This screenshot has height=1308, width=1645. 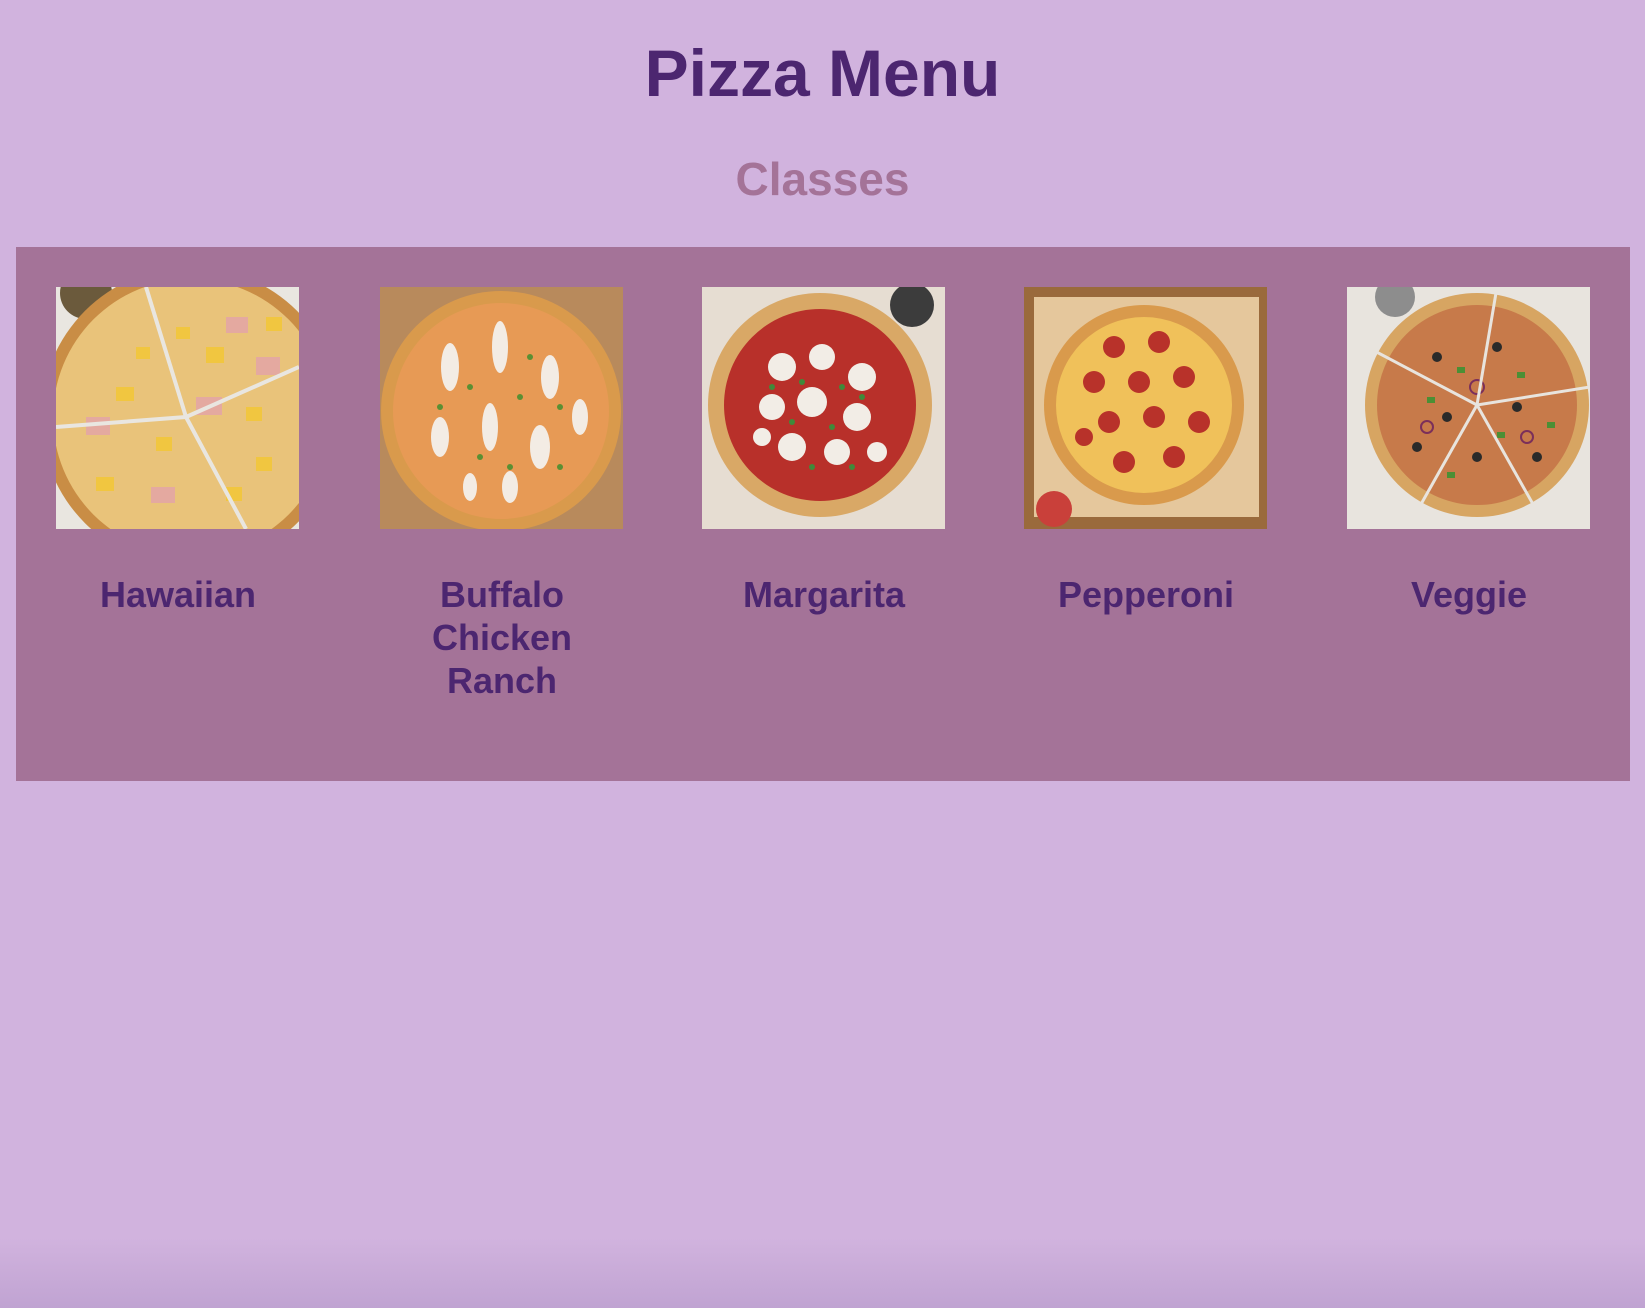 I want to click on pizza-card-hawaiian: Hawaiian, so click(x=178, y=451).